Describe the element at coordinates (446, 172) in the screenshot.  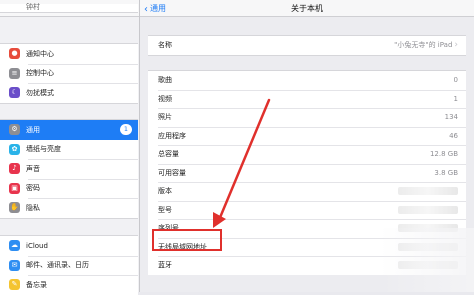
I see `info-value: 3.8 GB` at that location.